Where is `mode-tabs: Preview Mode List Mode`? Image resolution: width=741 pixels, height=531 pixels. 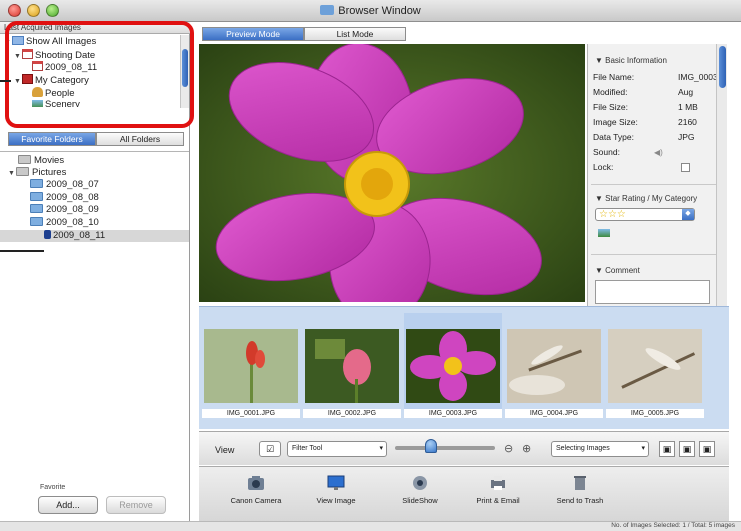 mode-tabs: Preview Mode List Mode is located at coordinates (304, 34).